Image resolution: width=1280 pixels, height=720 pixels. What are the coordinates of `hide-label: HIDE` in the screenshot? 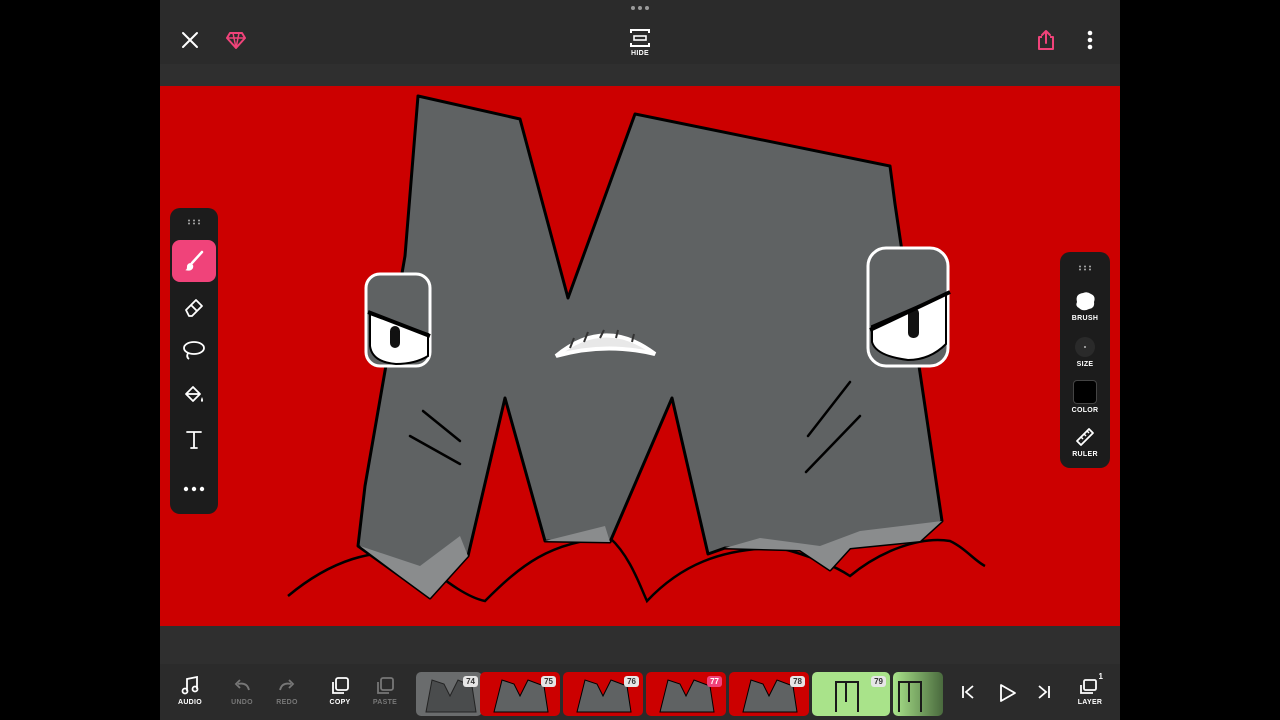 It's located at (640, 53).